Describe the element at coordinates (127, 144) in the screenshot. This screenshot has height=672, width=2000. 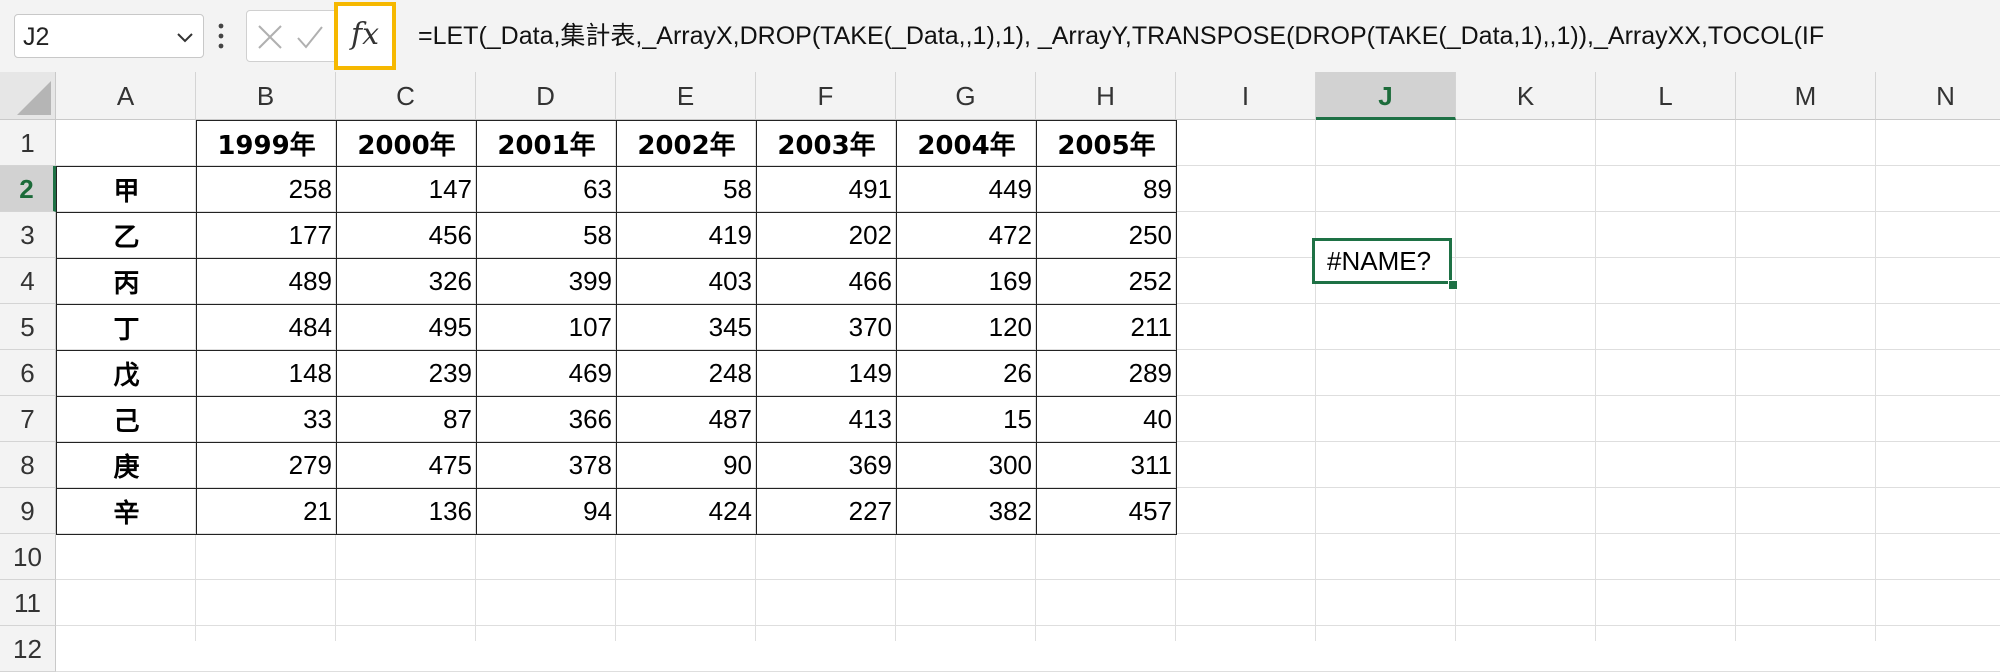
I see `empty-cell-a1` at that location.